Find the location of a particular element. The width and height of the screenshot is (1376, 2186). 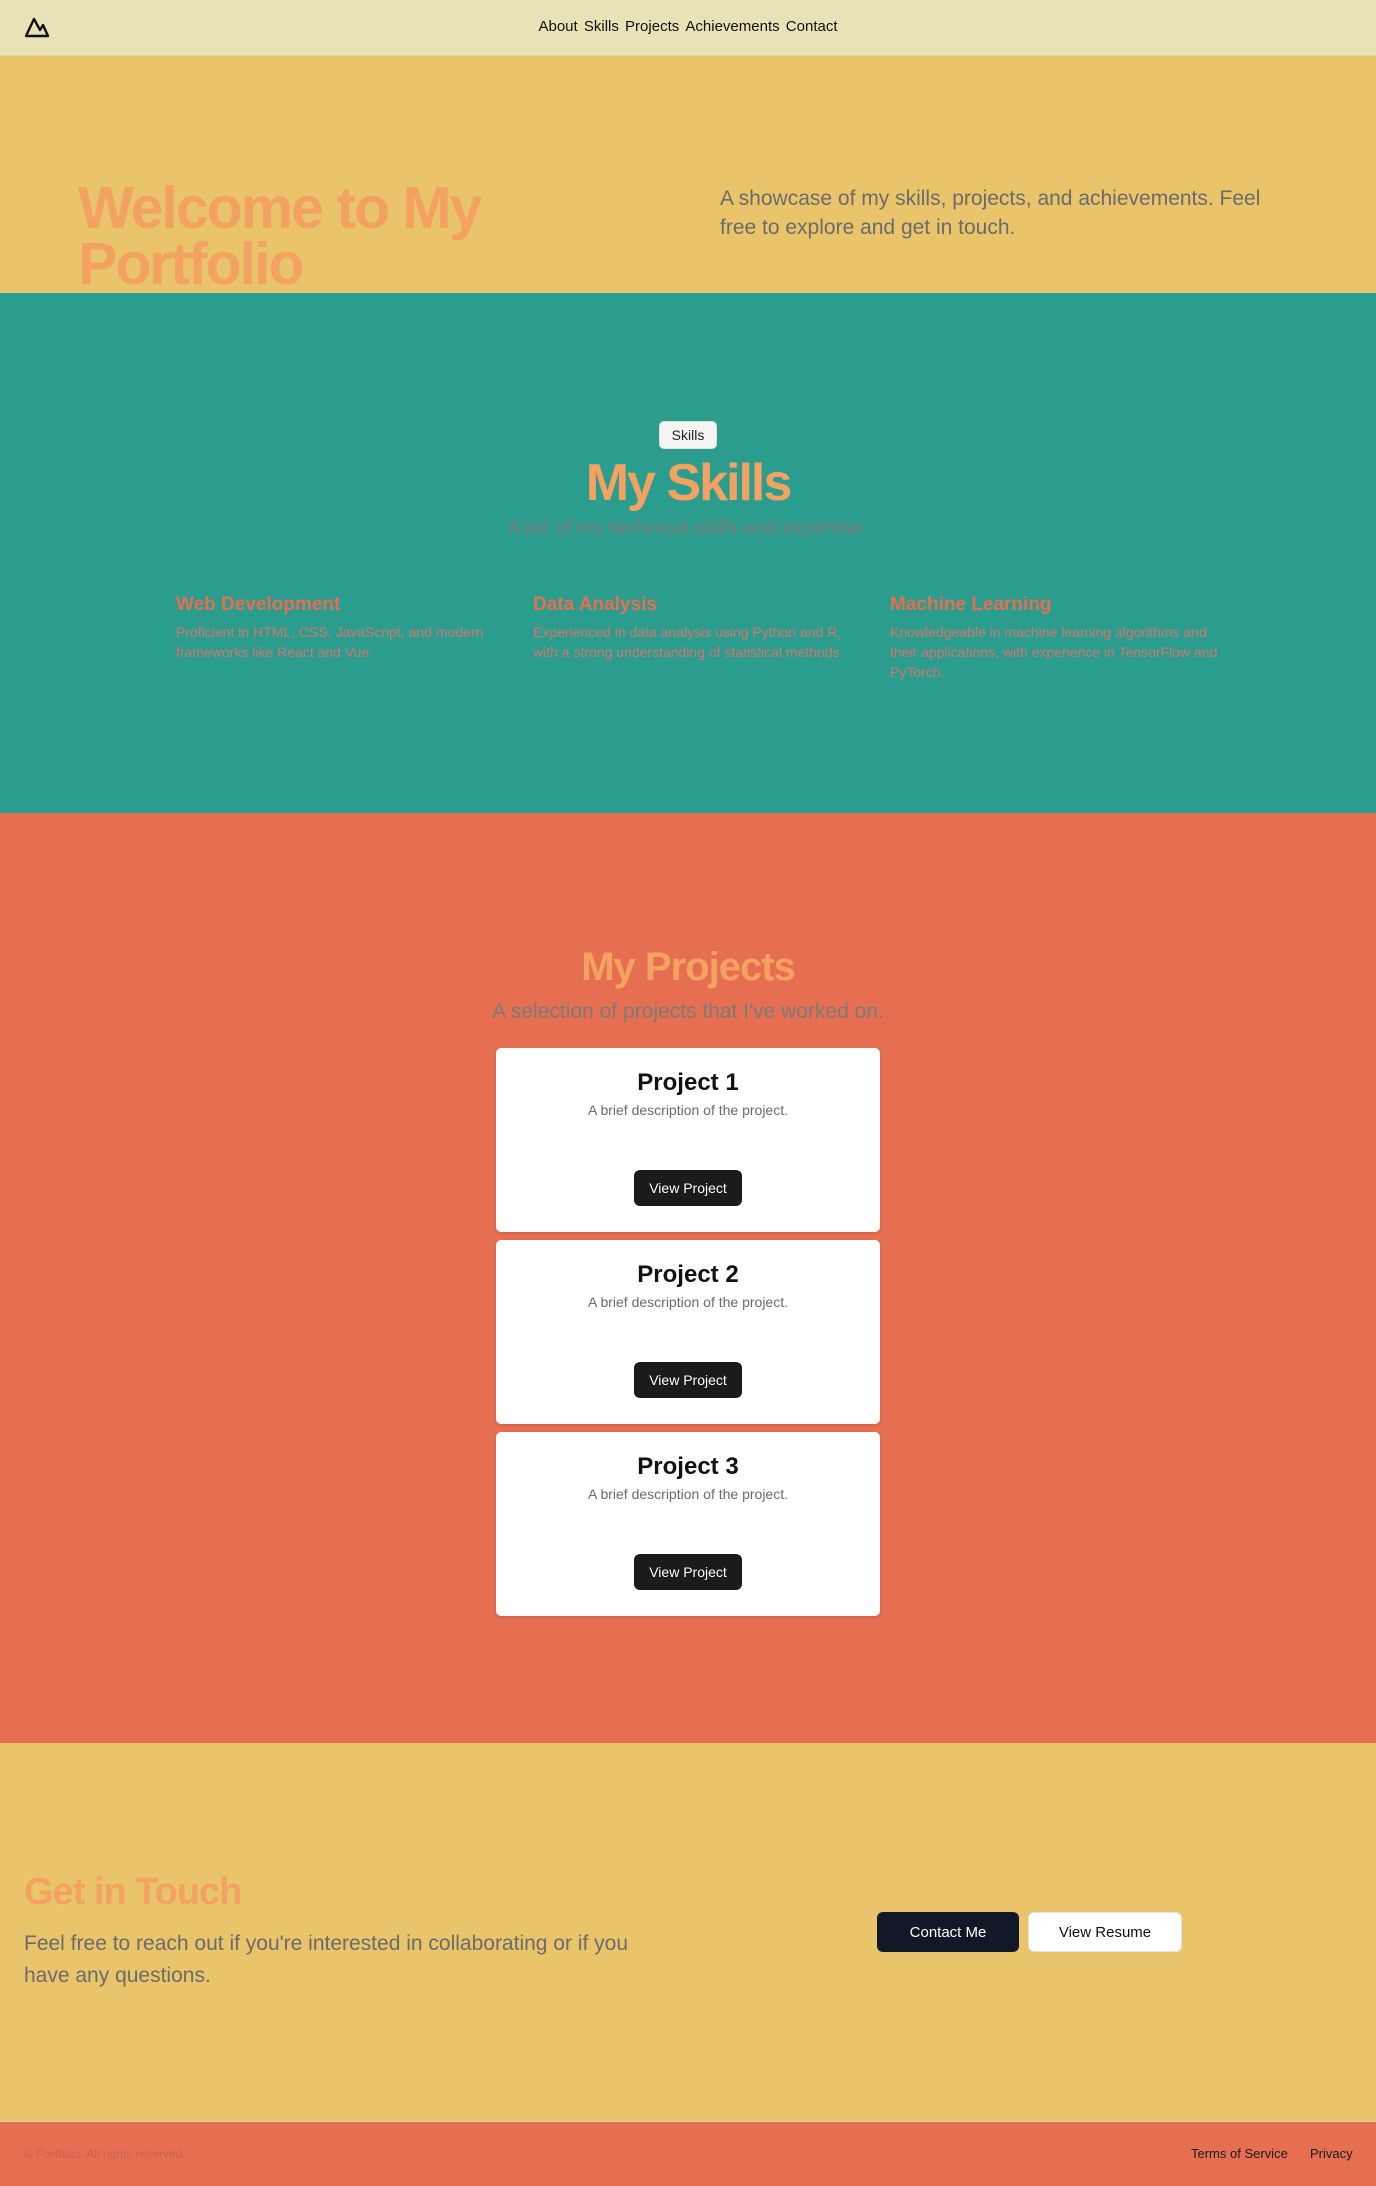

project-title: Project 2 is located at coordinates (688, 1274).